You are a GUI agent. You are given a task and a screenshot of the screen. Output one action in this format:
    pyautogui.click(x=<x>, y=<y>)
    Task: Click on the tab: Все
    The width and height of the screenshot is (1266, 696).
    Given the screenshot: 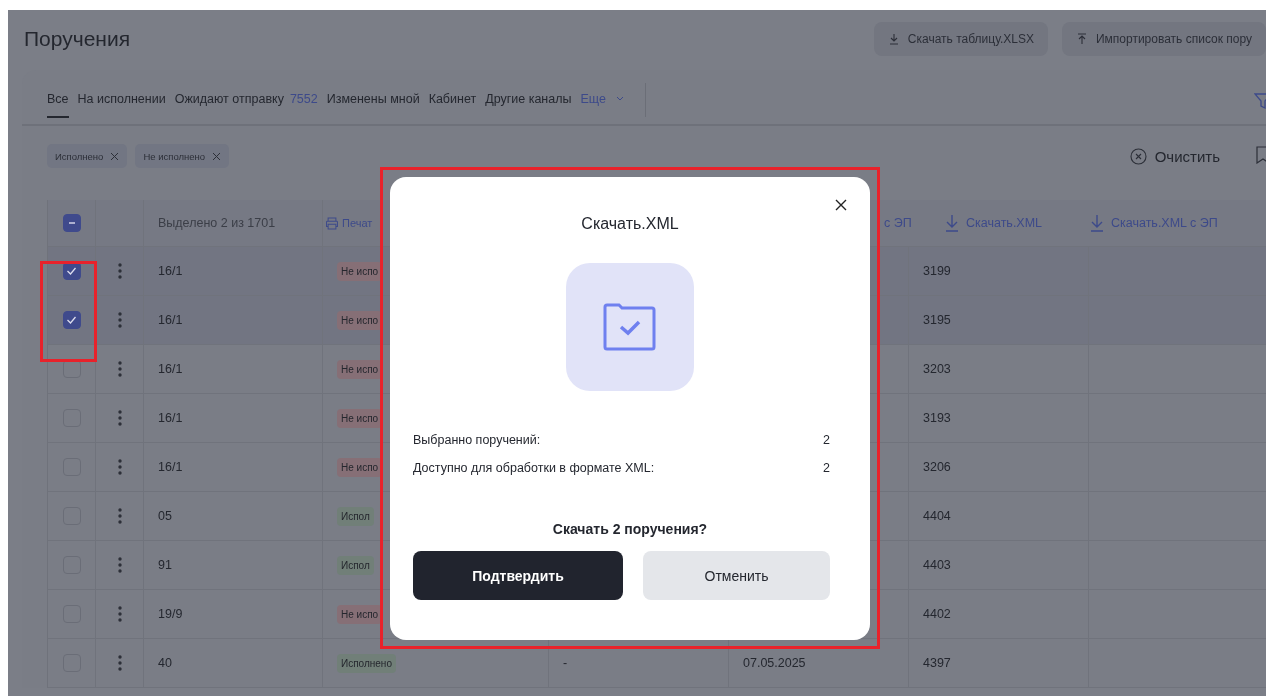 What is the action you would take?
    pyautogui.click(x=58, y=100)
    